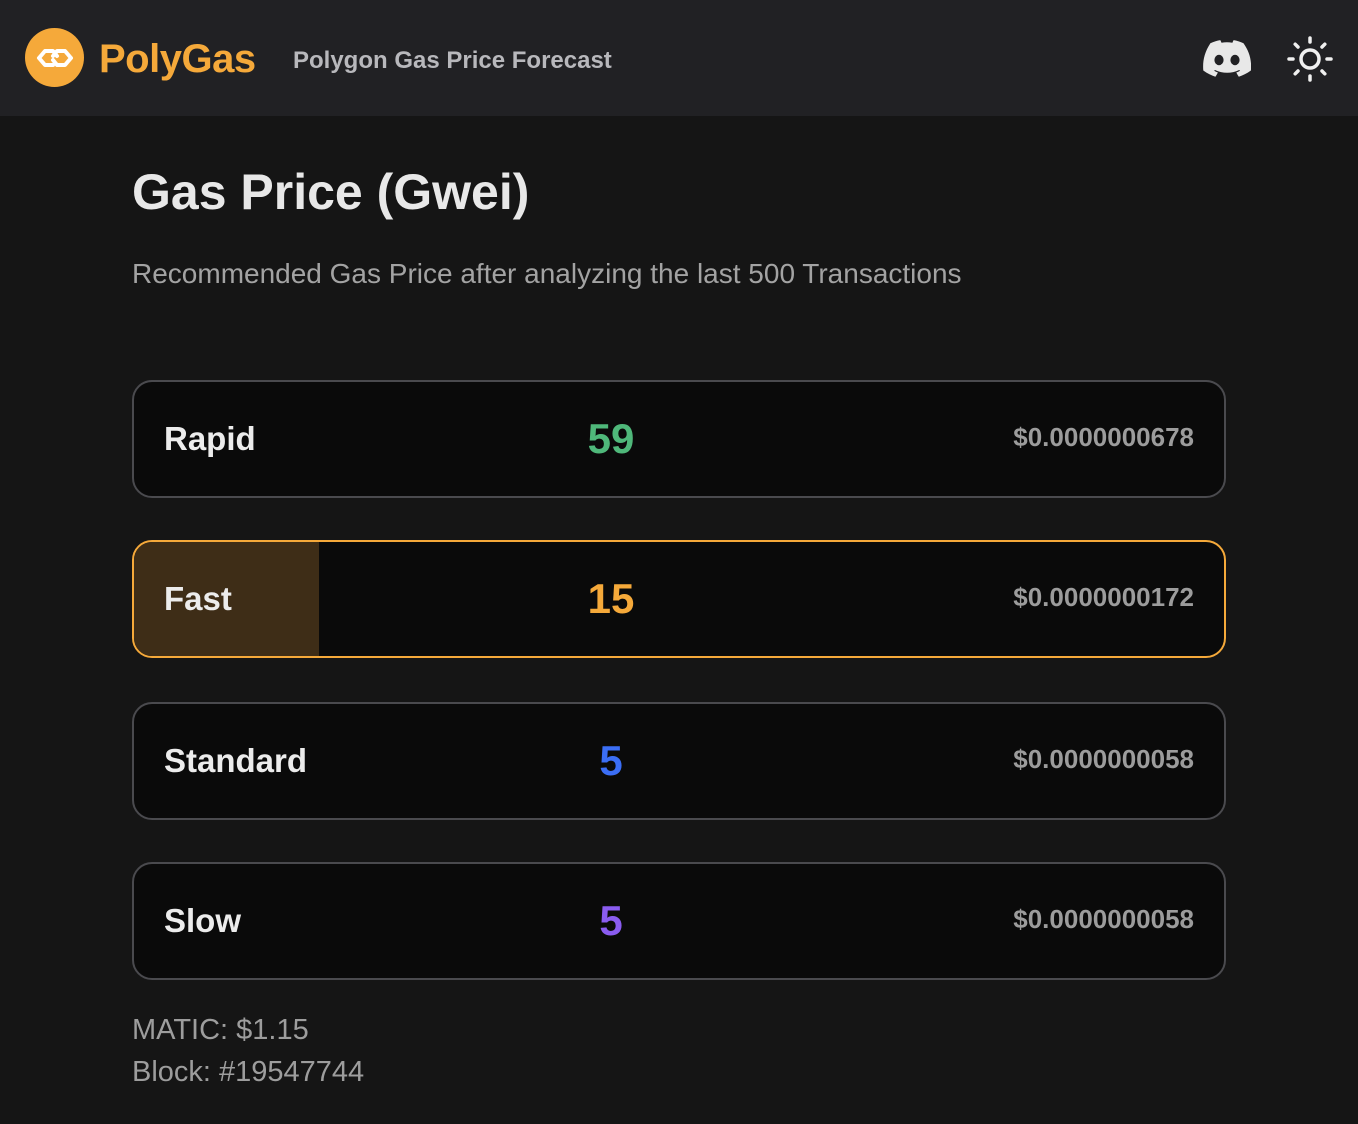 Image resolution: width=1358 pixels, height=1124 pixels. I want to click on tier-gwei-value: 15, so click(611, 598).